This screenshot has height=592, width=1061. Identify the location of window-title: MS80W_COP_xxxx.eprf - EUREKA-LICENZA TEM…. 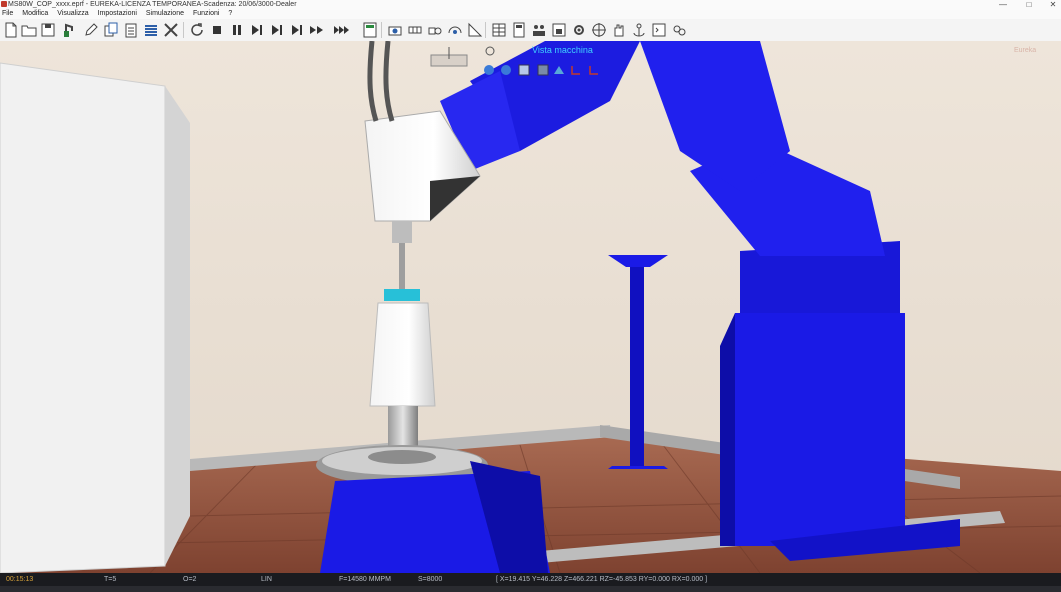
(152, 4).